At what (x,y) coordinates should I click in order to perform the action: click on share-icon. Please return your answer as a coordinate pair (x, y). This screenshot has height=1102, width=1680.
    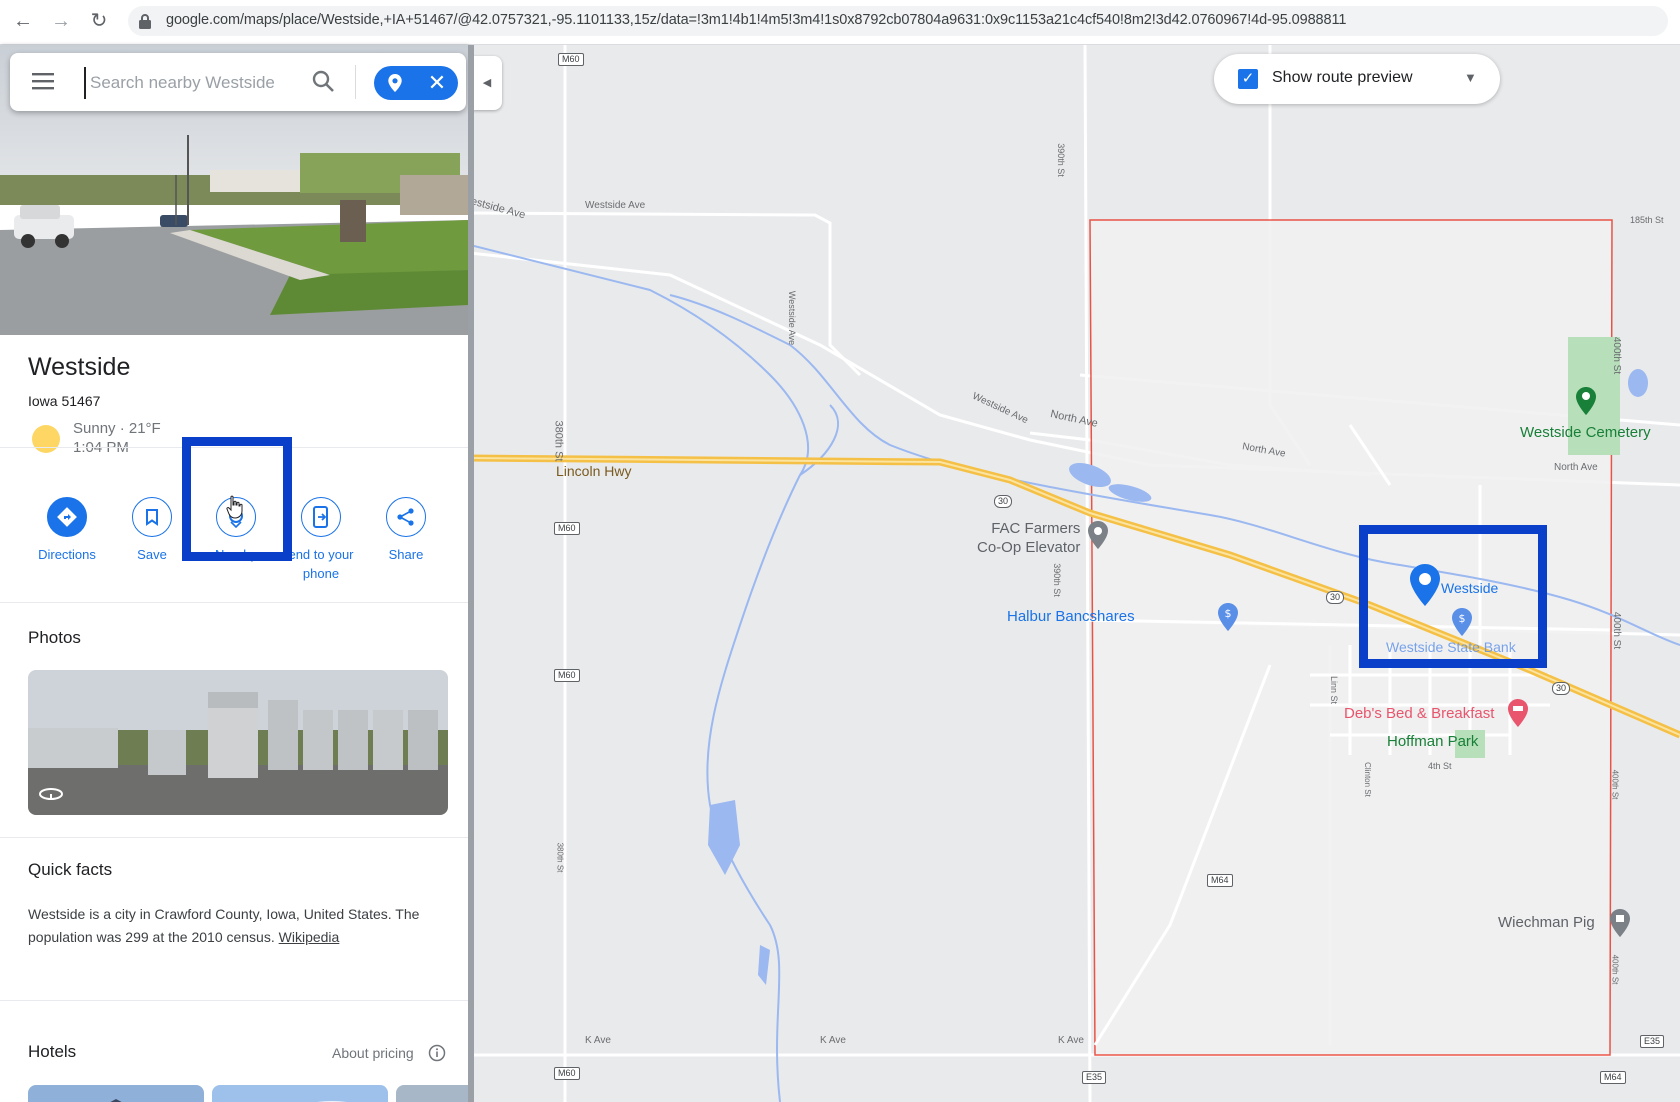
    Looking at the image, I should click on (405, 517).